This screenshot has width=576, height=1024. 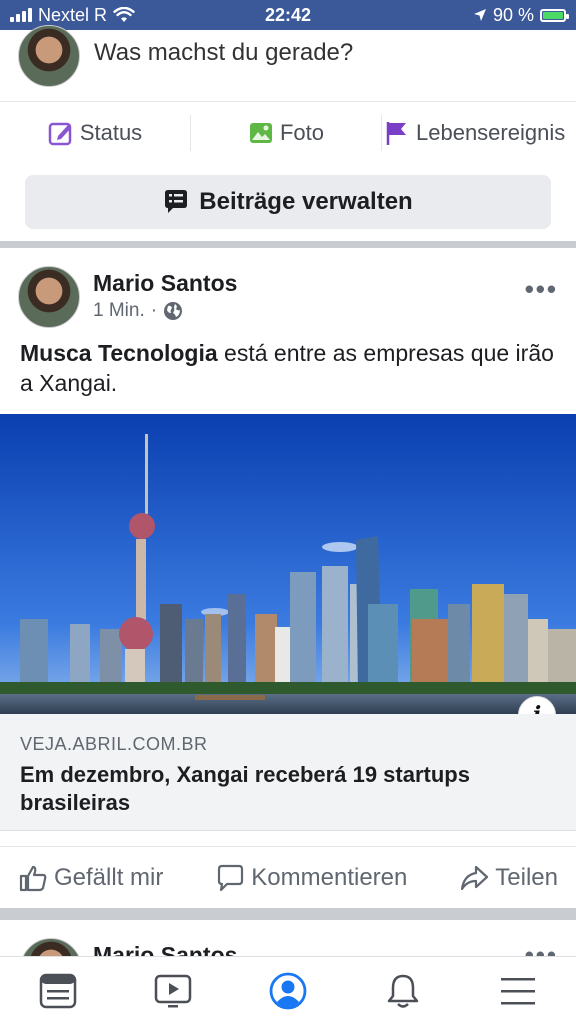 What do you see at coordinates (165, 283) in the screenshot?
I see `post-author: Mario Santos` at bounding box center [165, 283].